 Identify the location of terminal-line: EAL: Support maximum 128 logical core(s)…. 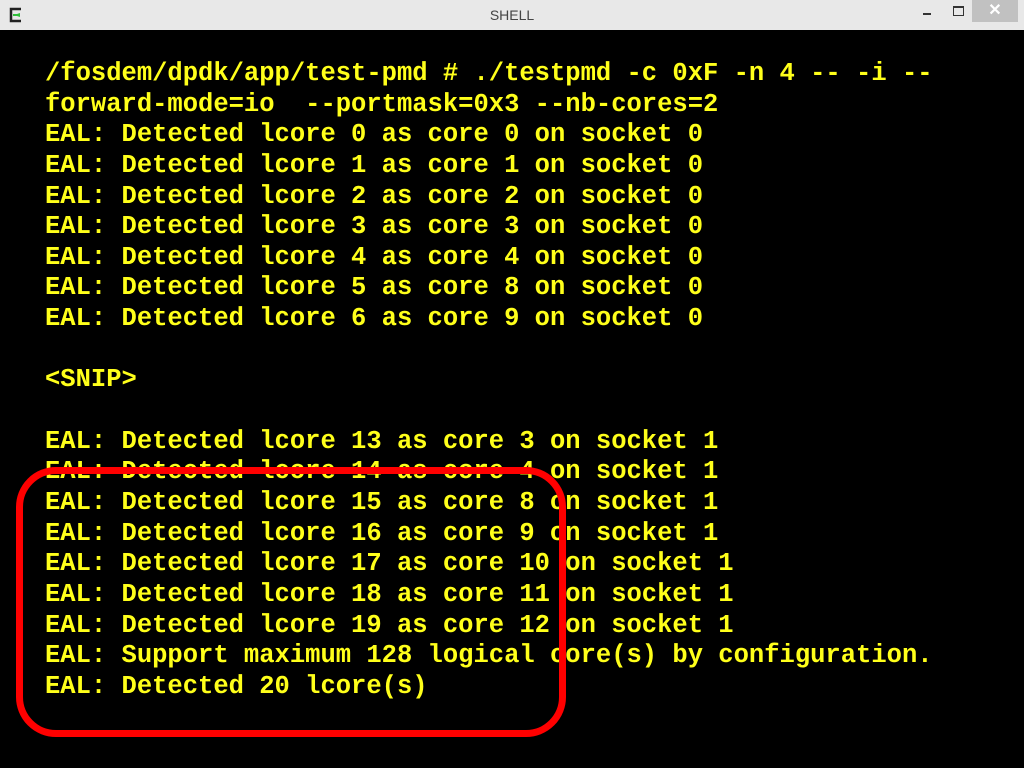
(489, 656).